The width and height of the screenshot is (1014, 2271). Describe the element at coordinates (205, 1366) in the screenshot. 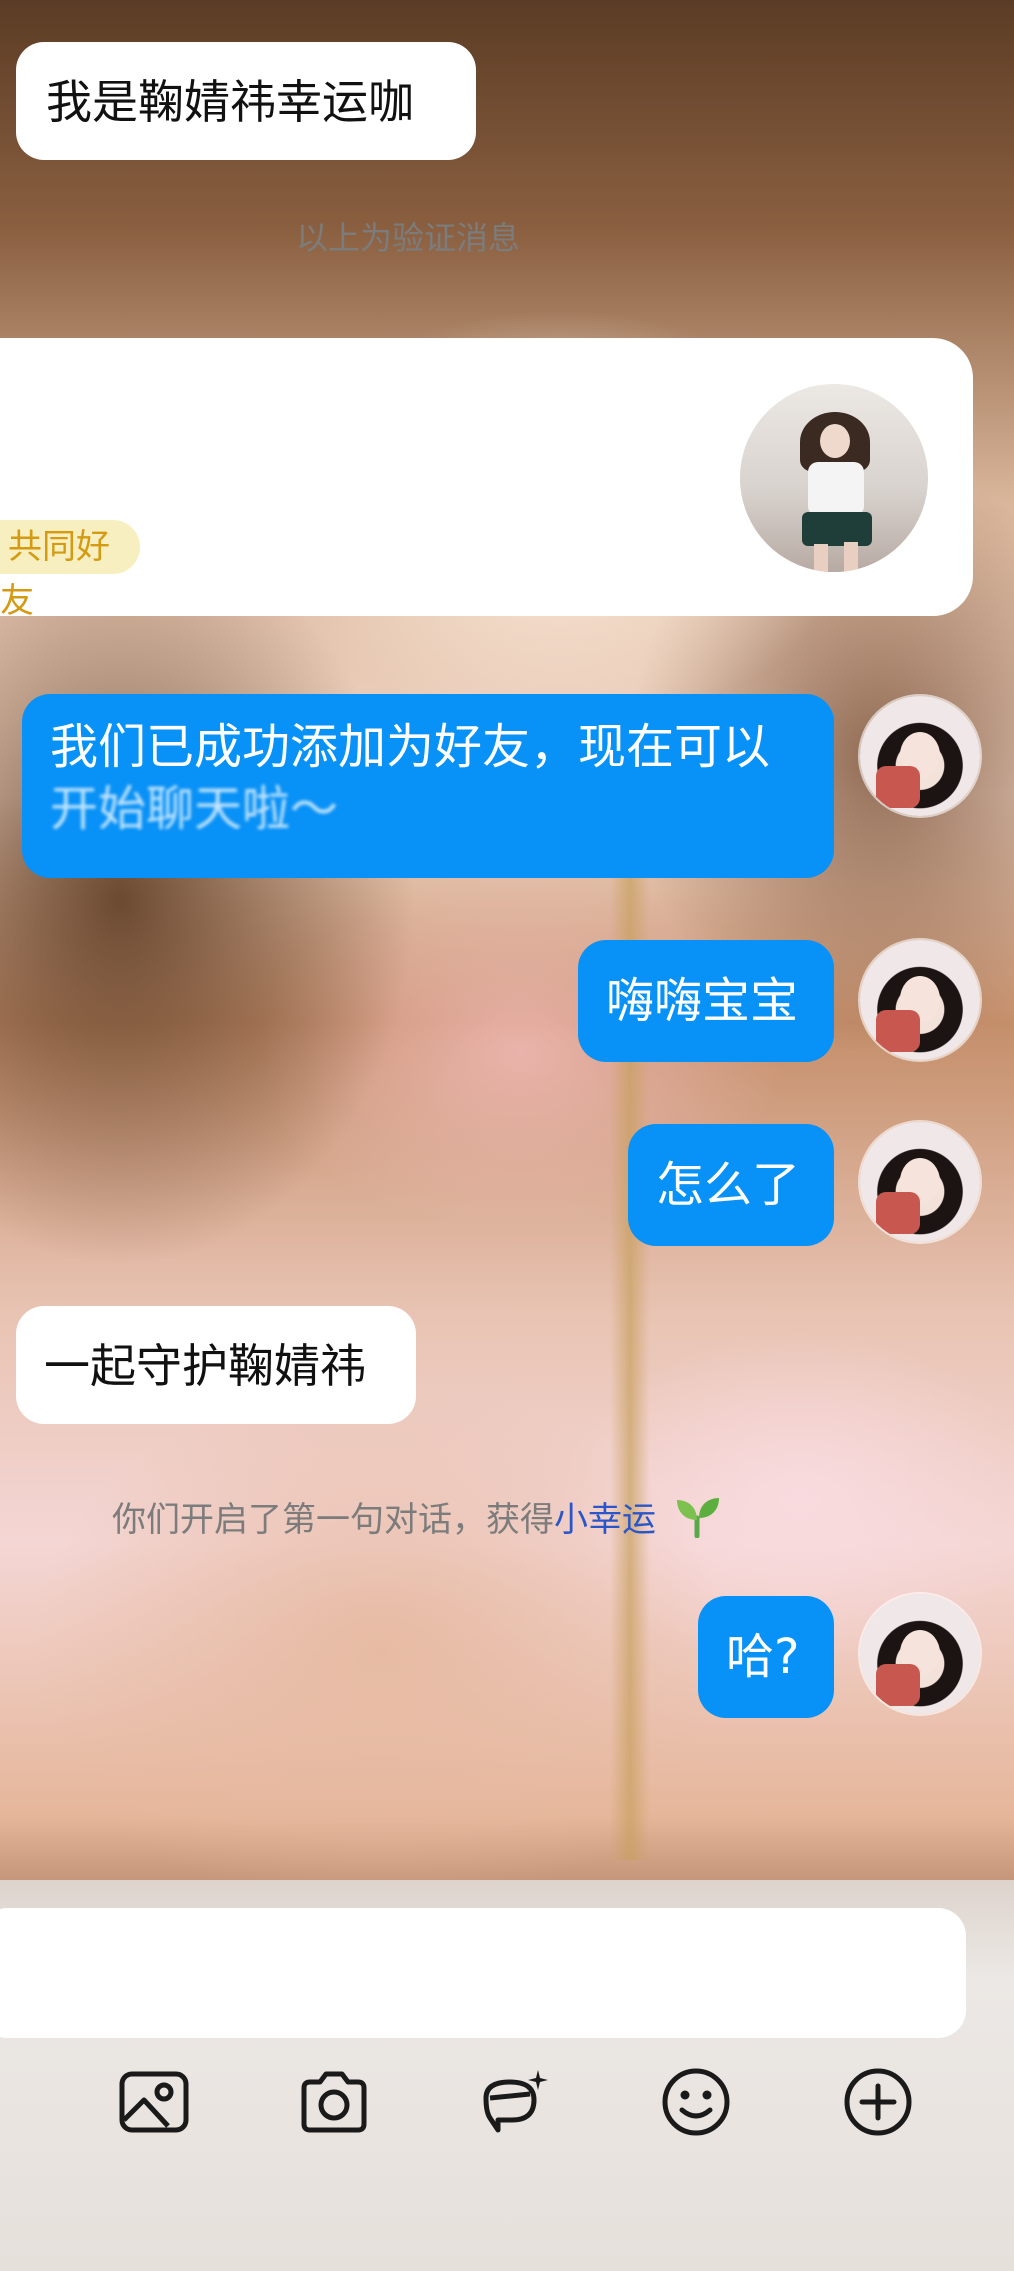

I see `message-4-text: 一起守护鞠婧祎` at that location.